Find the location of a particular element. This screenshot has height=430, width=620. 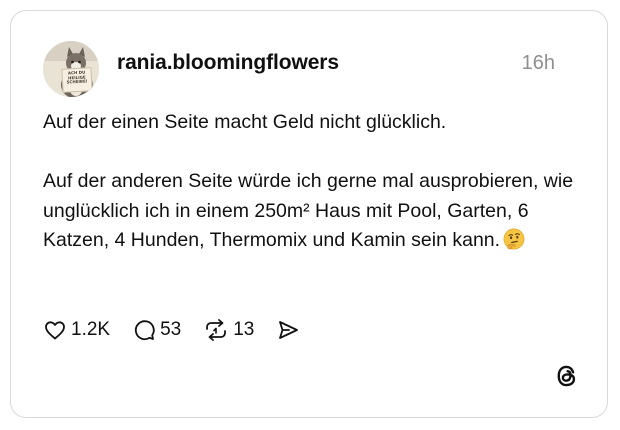

username: rania.bloomingflowers is located at coordinates (228, 63).